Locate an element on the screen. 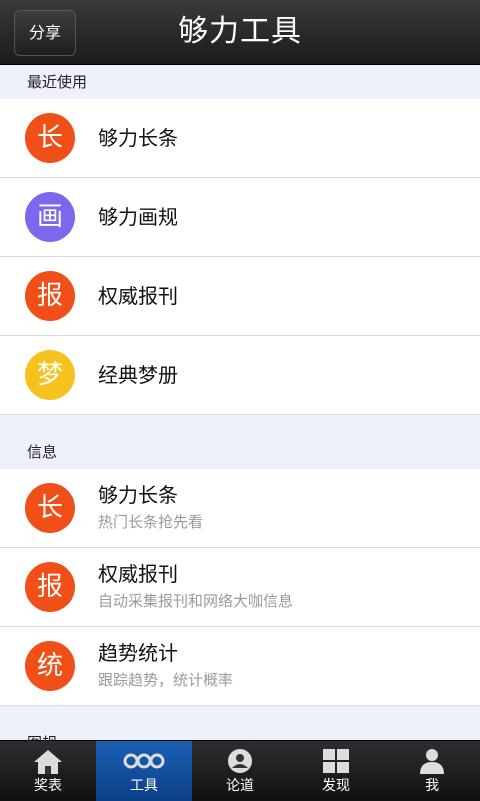 This screenshot has width=480, height=801. list-item: 报 权威报刊 自动采集报刊和网络大咖信息 is located at coordinates (240, 587).